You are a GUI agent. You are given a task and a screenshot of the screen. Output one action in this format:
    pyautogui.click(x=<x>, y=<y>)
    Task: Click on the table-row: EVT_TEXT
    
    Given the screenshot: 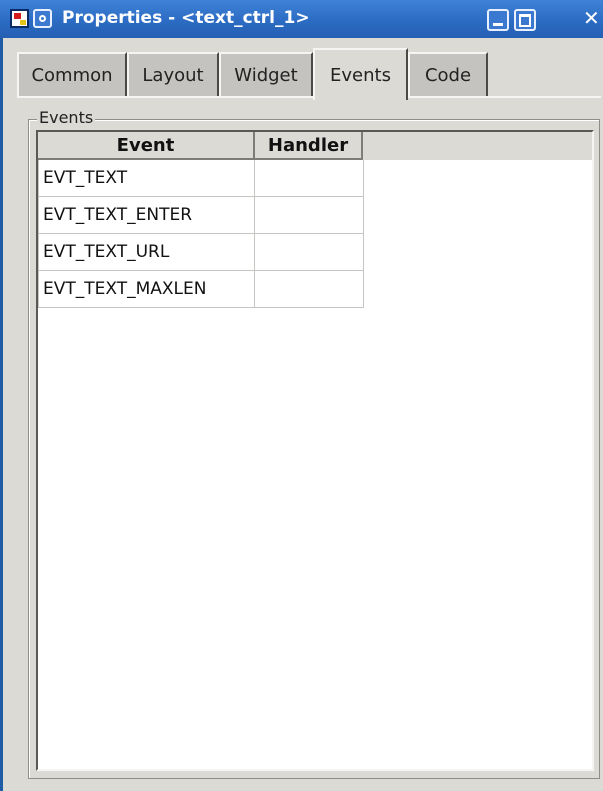 What is the action you would take?
    pyautogui.click(x=201, y=178)
    